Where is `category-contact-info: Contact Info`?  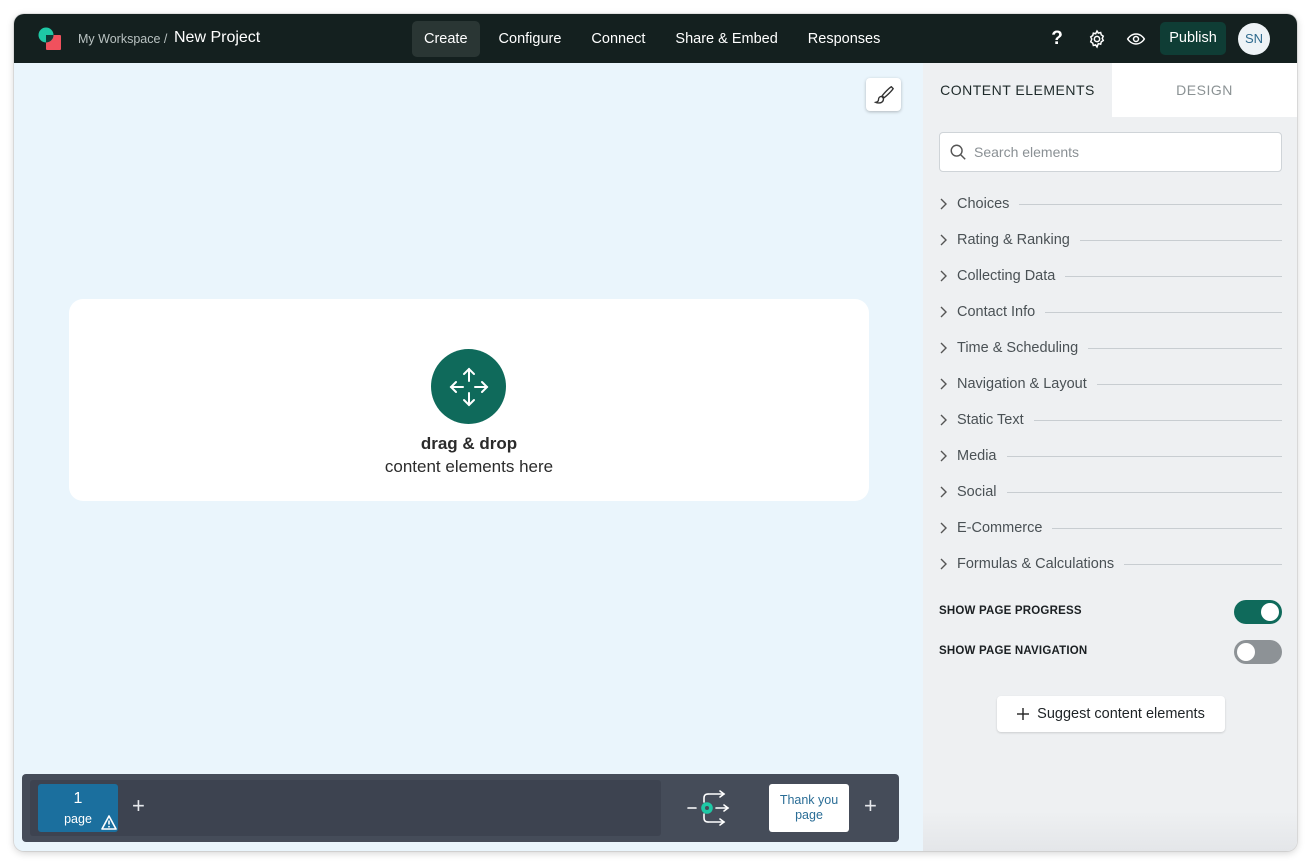 category-contact-info: Contact Info is located at coordinates (1110, 312).